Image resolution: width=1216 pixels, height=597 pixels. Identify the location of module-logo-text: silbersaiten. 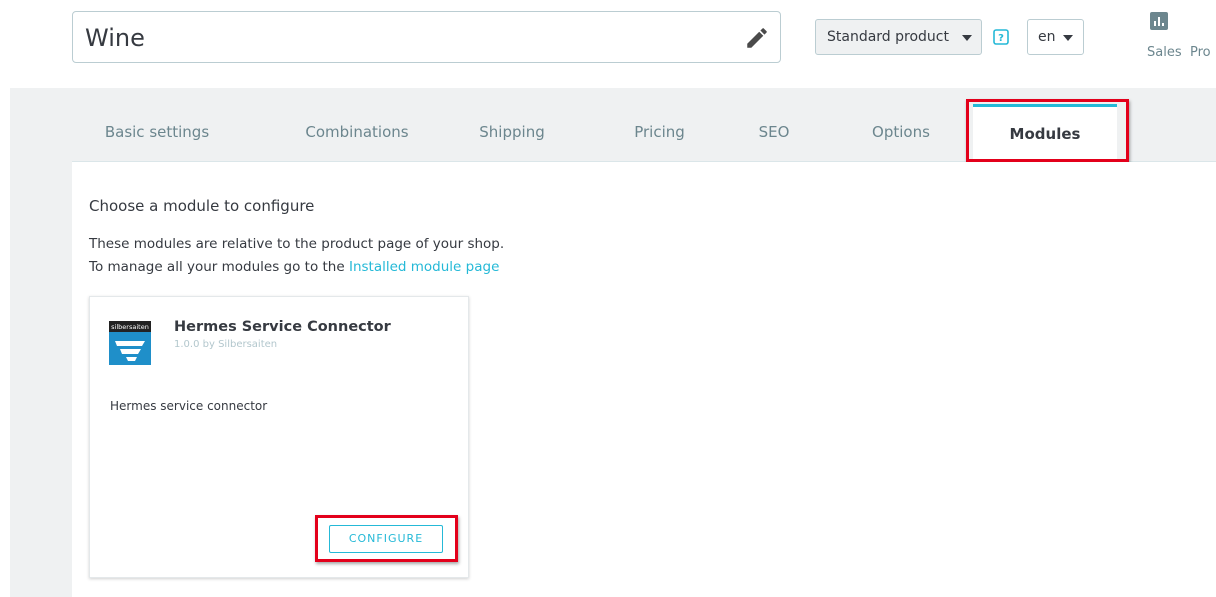
(130, 327).